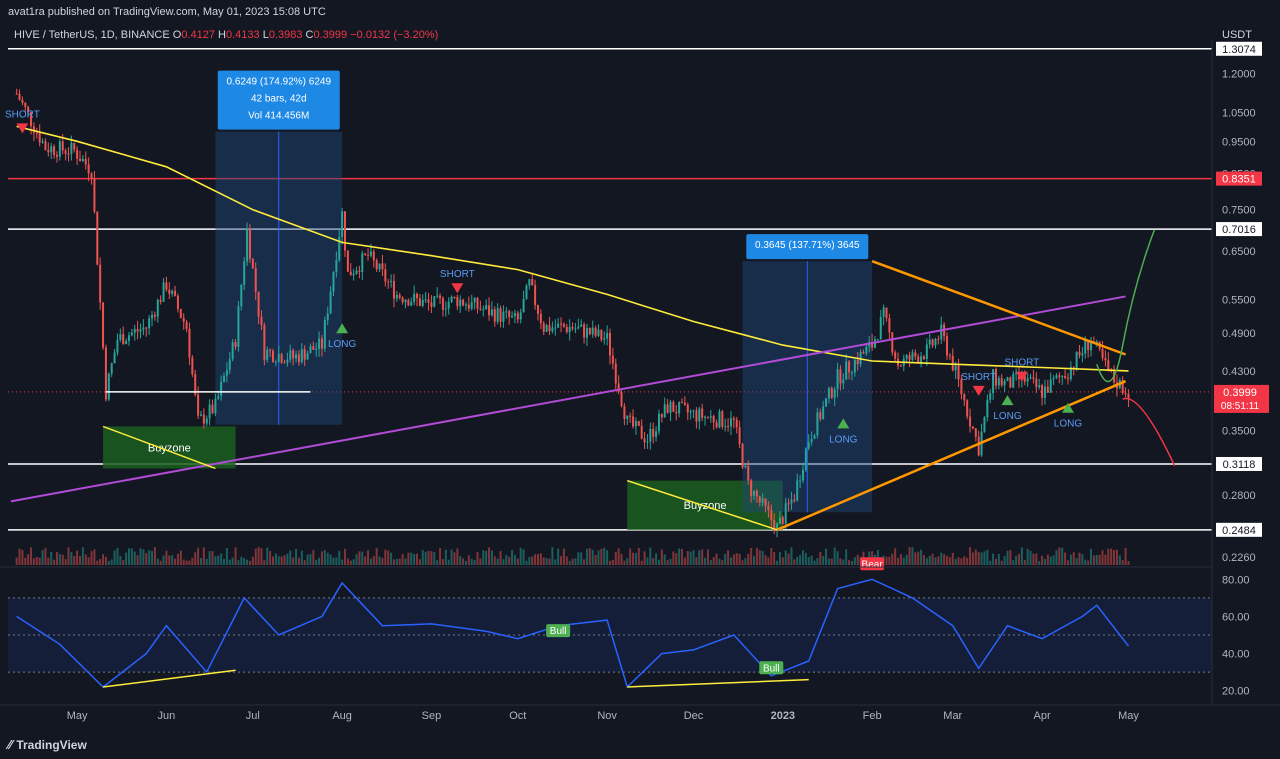 Image resolution: width=1280 pixels, height=759 pixels. What do you see at coordinates (47, 744) in the screenshot?
I see `tradingview-footer: ⁄⁄ TradingView` at bounding box center [47, 744].